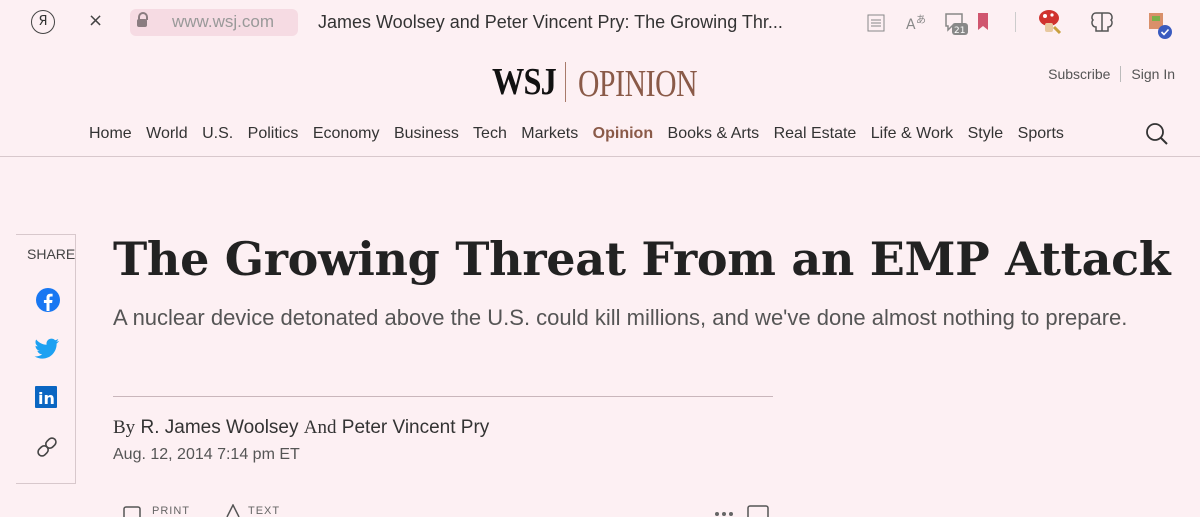 Image resolution: width=1200 pixels, height=517 pixels. I want to click on author-link: Peter Vincent Pry, so click(416, 427).